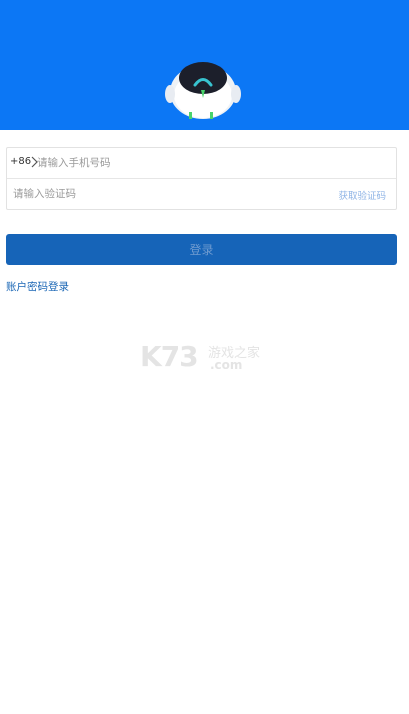 The image size is (409, 714). I want to click on country-code: +86, so click(20, 161).